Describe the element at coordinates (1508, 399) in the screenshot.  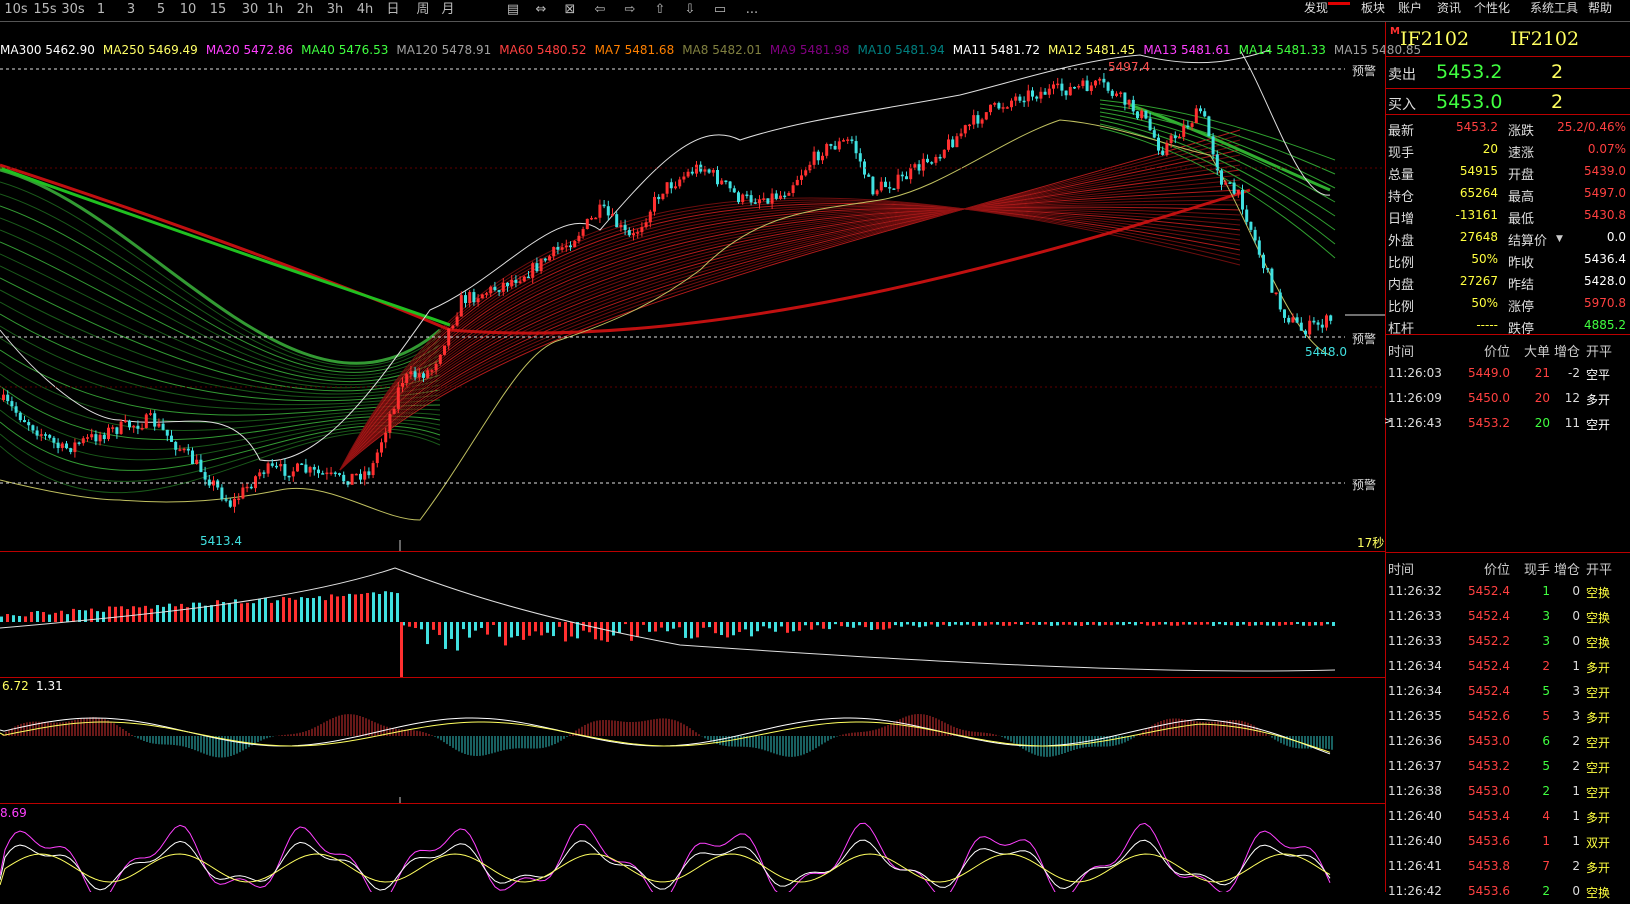
I see `table-row: 11:26:09 5450.0 20 12 多开` at that location.